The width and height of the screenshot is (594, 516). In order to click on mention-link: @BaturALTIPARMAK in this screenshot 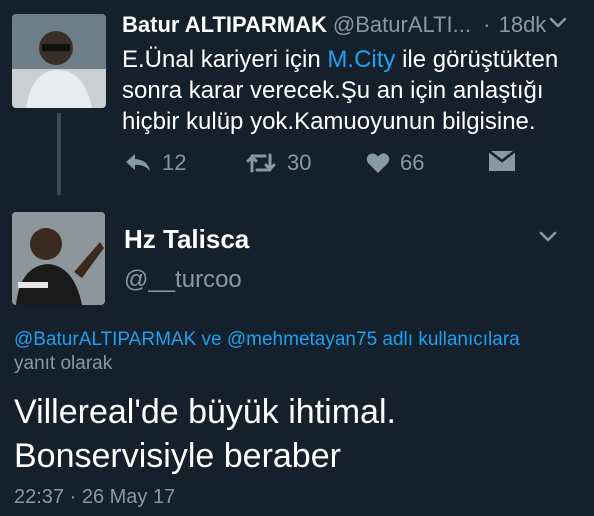, I will do `click(105, 339)`.